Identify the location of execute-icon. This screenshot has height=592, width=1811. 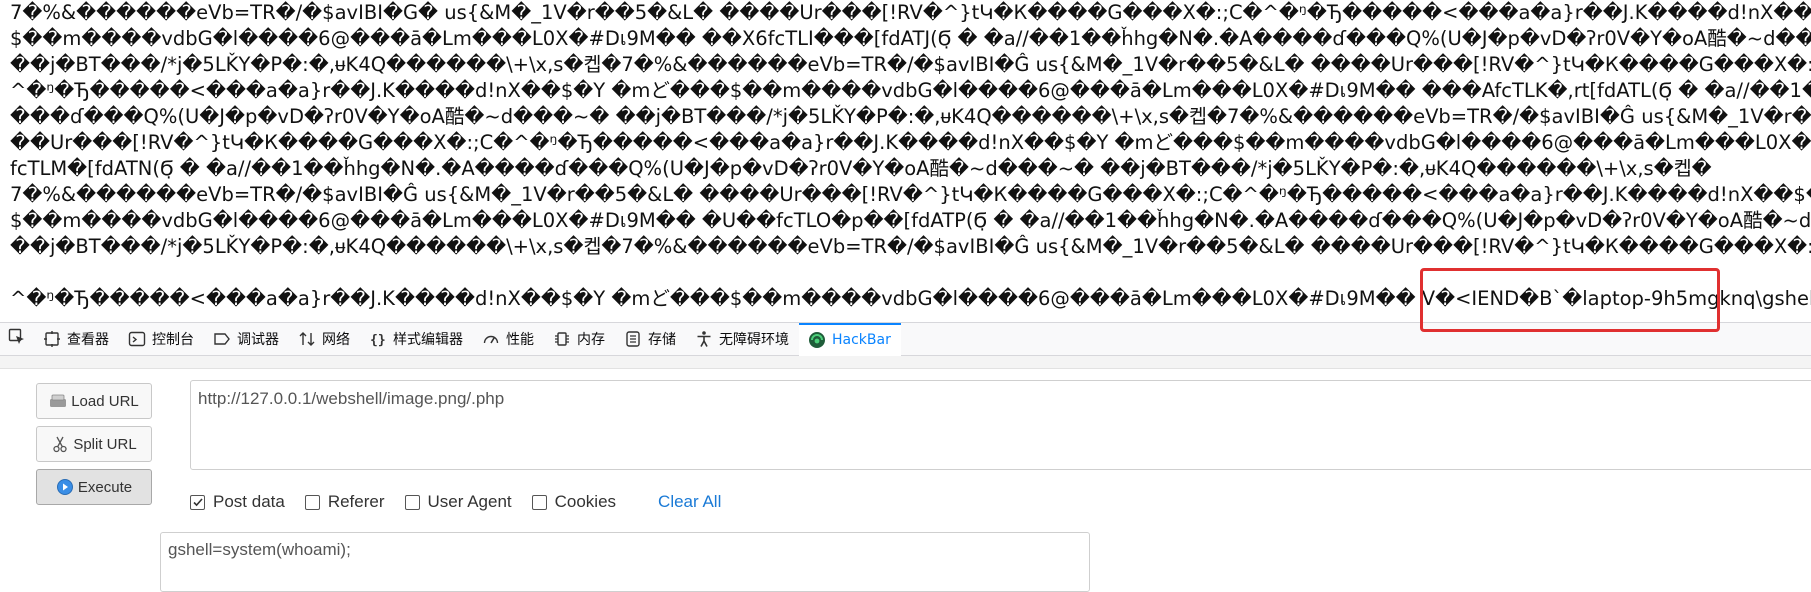
(65, 487).